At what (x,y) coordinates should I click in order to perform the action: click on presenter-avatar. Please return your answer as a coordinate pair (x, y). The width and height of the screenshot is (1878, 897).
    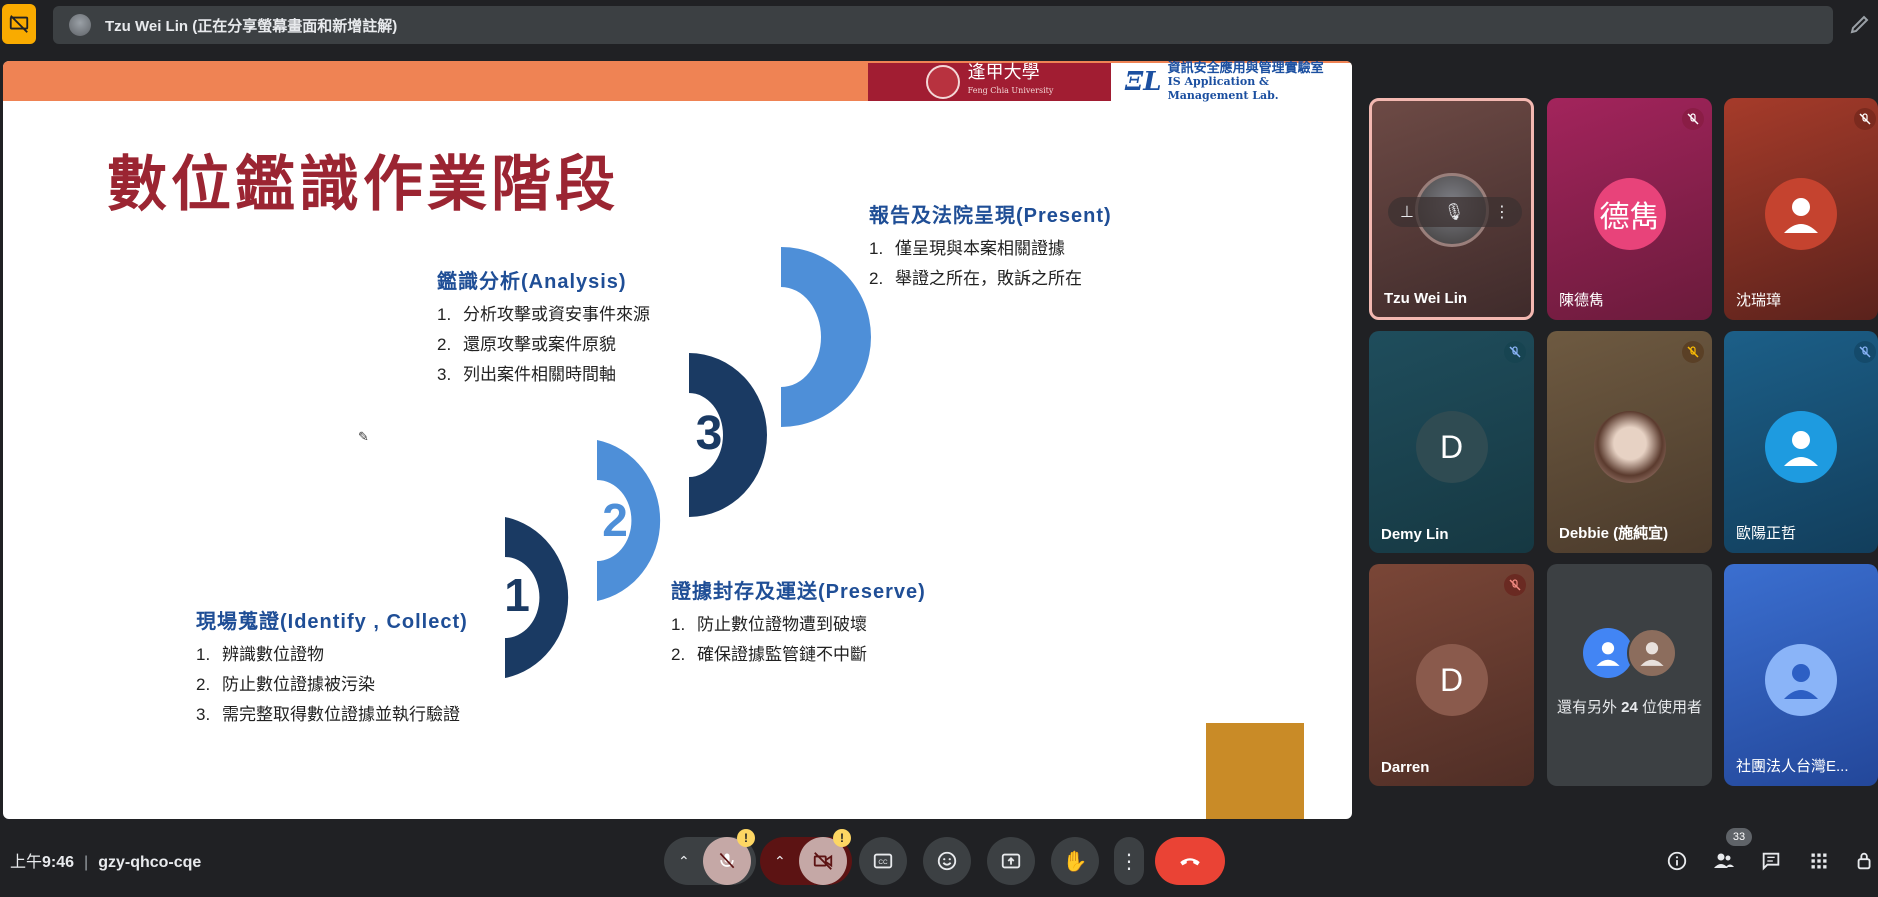
    Looking at the image, I should click on (80, 25).